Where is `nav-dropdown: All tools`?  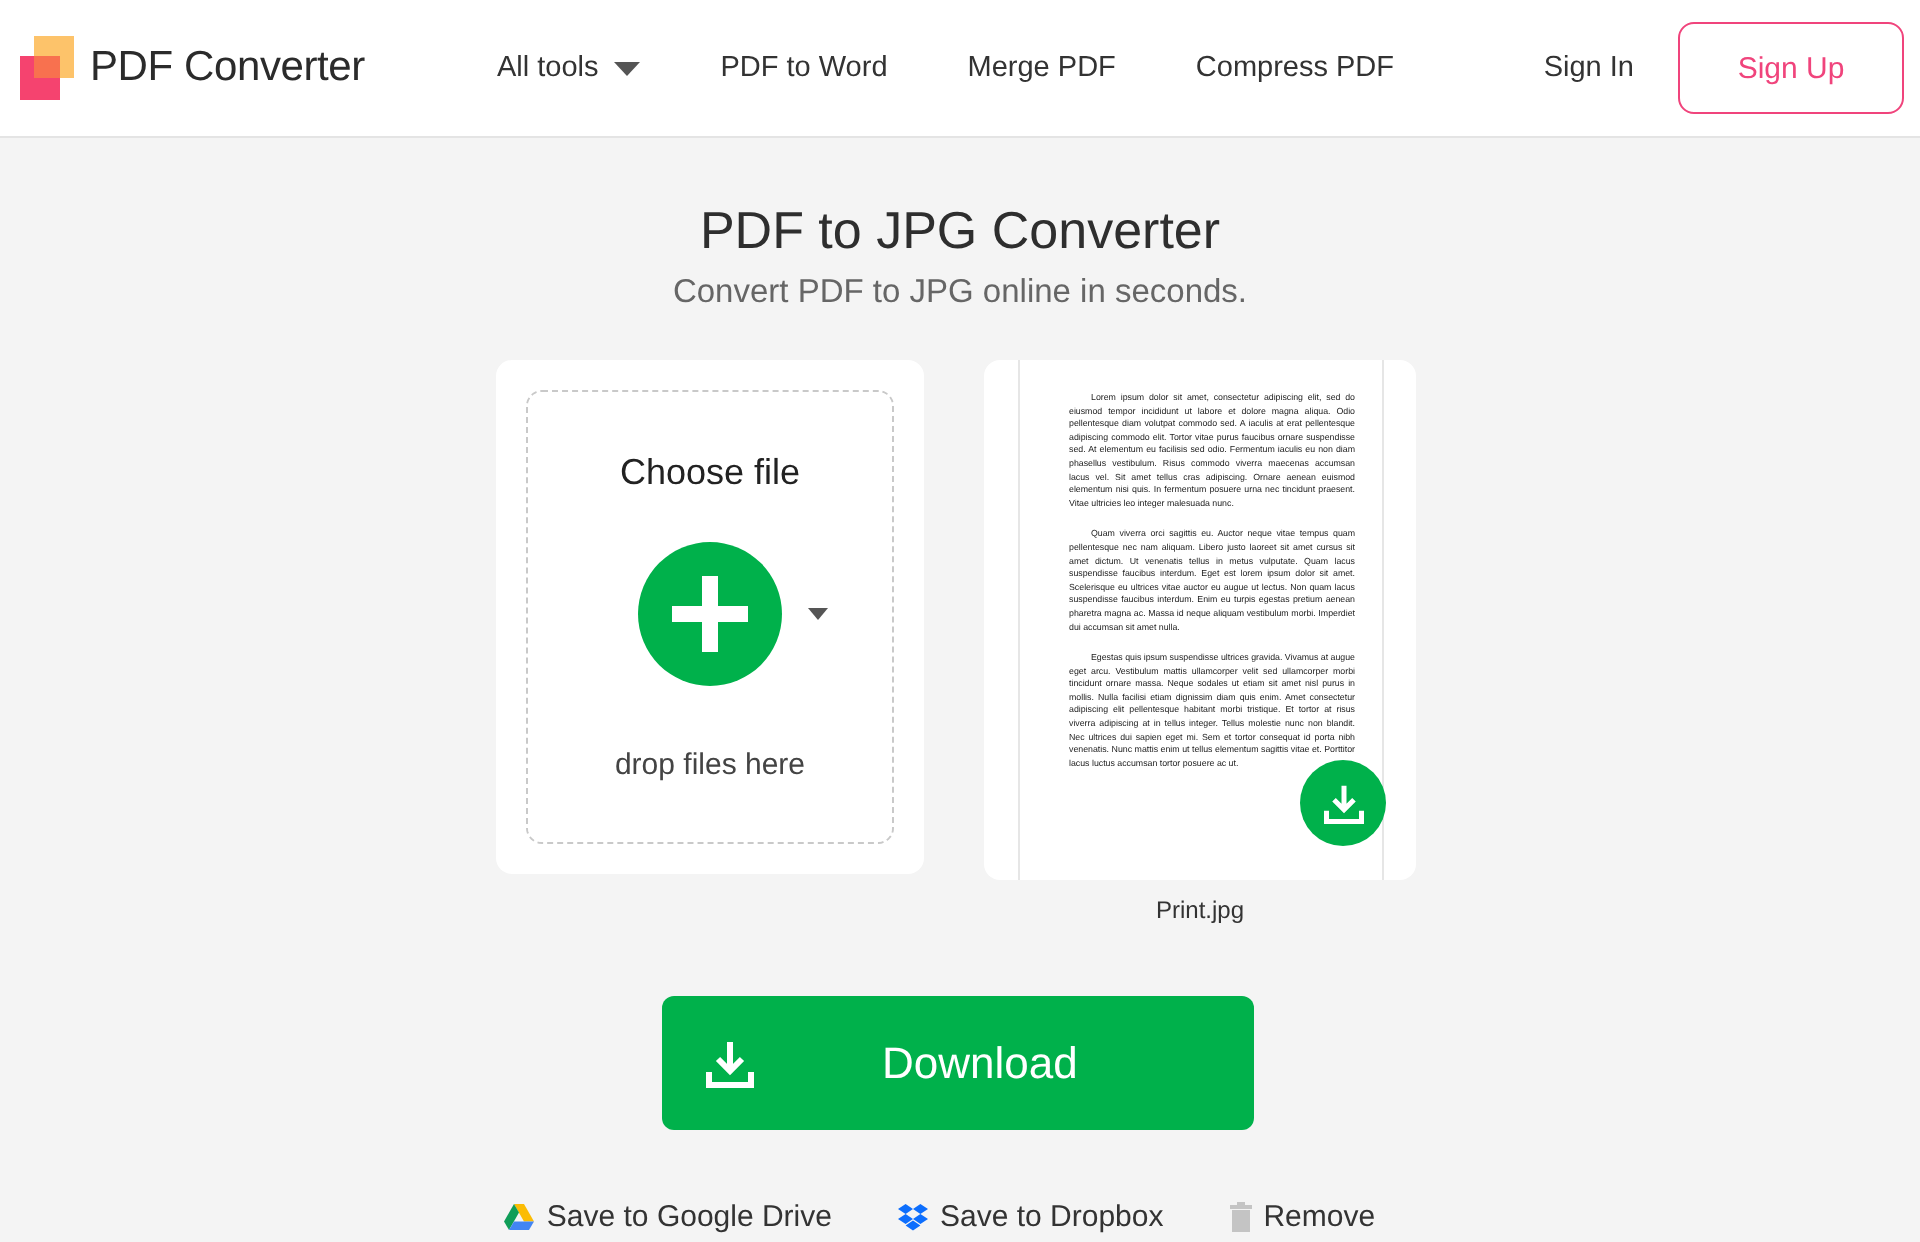 nav-dropdown: All tools is located at coordinates (568, 68).